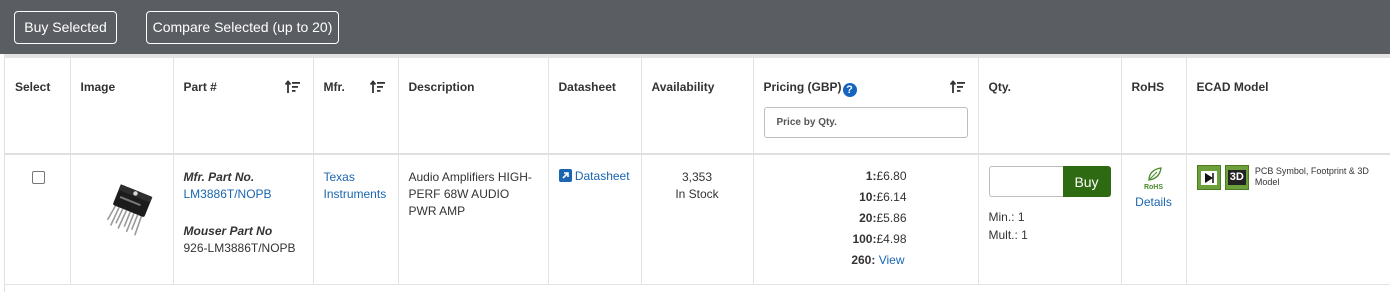  Describe the element at coordinates (228, 194) in the screenshot. I see `mfr-part-link: LM3886T/NOPB` at that location.